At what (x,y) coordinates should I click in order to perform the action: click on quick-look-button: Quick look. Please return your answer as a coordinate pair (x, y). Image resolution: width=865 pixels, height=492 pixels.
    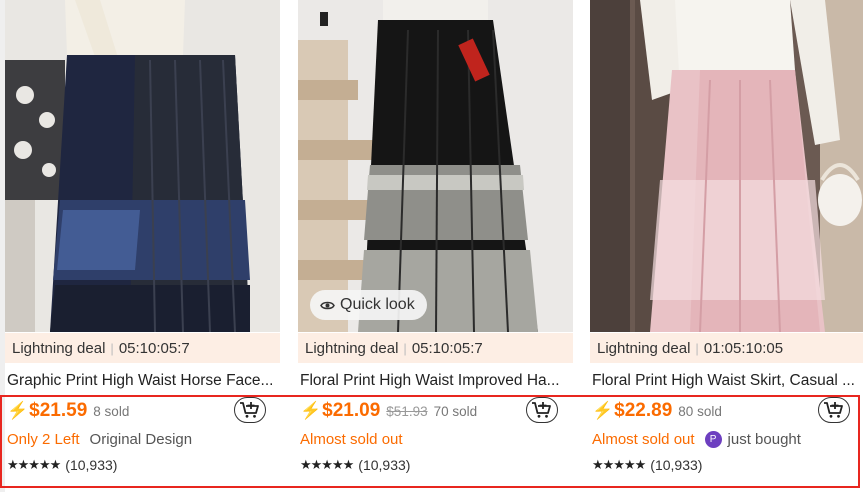
    Looking at the image, I should click on (368, 305).